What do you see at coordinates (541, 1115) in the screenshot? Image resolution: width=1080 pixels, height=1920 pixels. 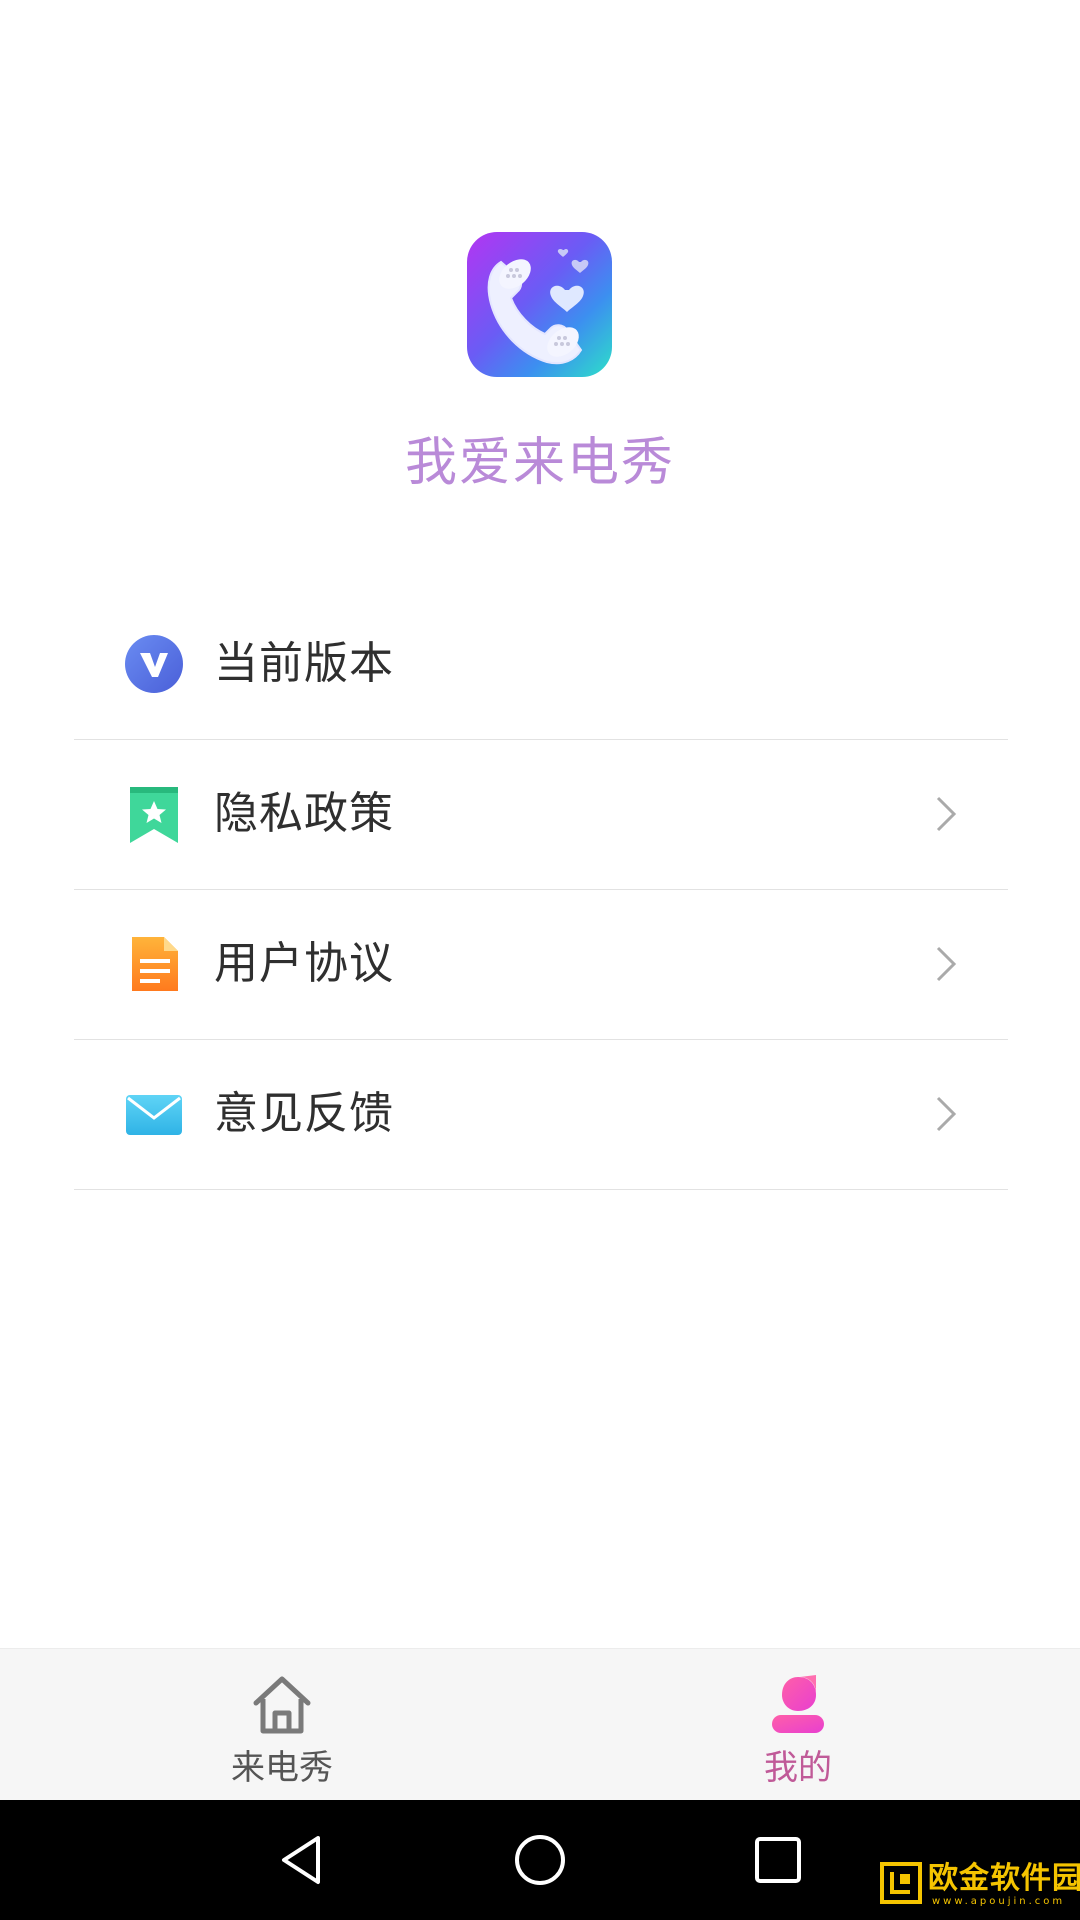 I see `menu-item-feedback: 意见反馈` at bounding box center [541, 1115].